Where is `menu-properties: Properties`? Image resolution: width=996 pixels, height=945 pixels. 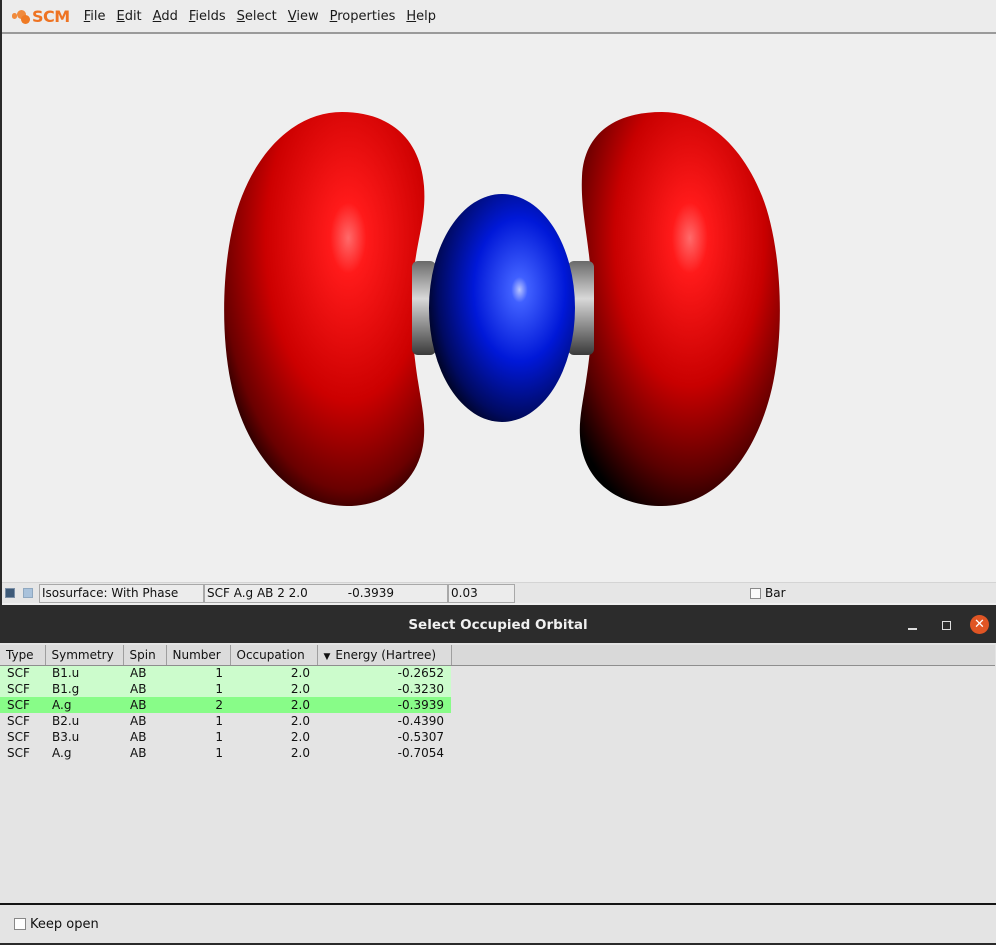
menu-properties: Properties is located at coordinates (363, 16).